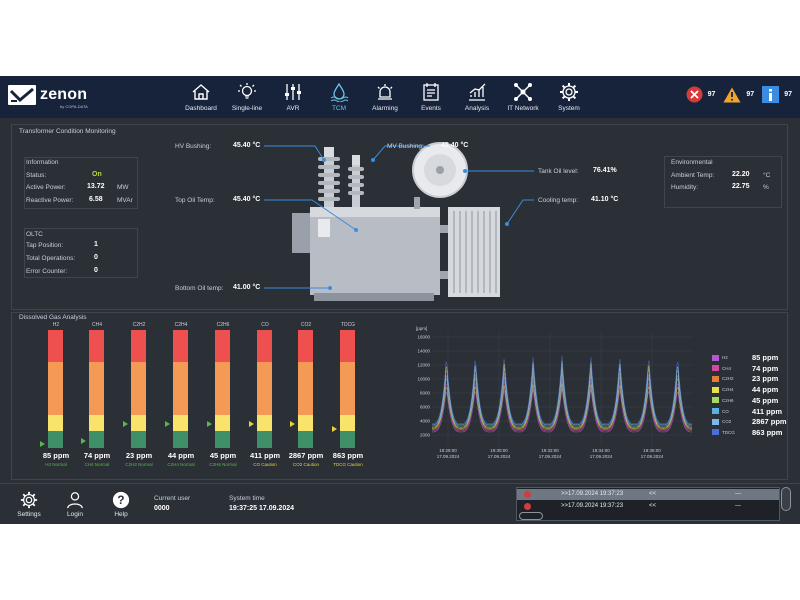  I want to click on sensor-callout-lines, so click(399, 217).